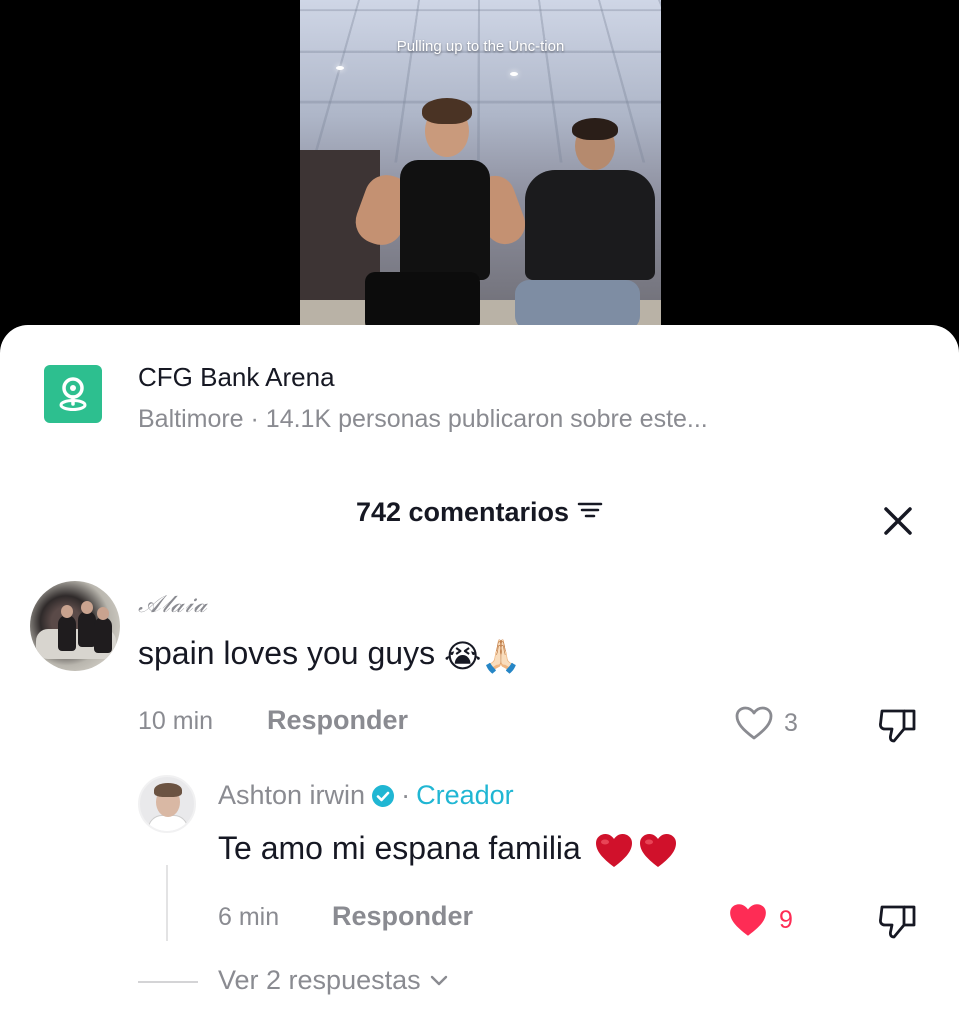 This screenshot has height=1010, width=959. What do you see at coordinates (176, 721) in the screenshot?
I see `comment-time: 10 min` at bounding box center [176, 721].